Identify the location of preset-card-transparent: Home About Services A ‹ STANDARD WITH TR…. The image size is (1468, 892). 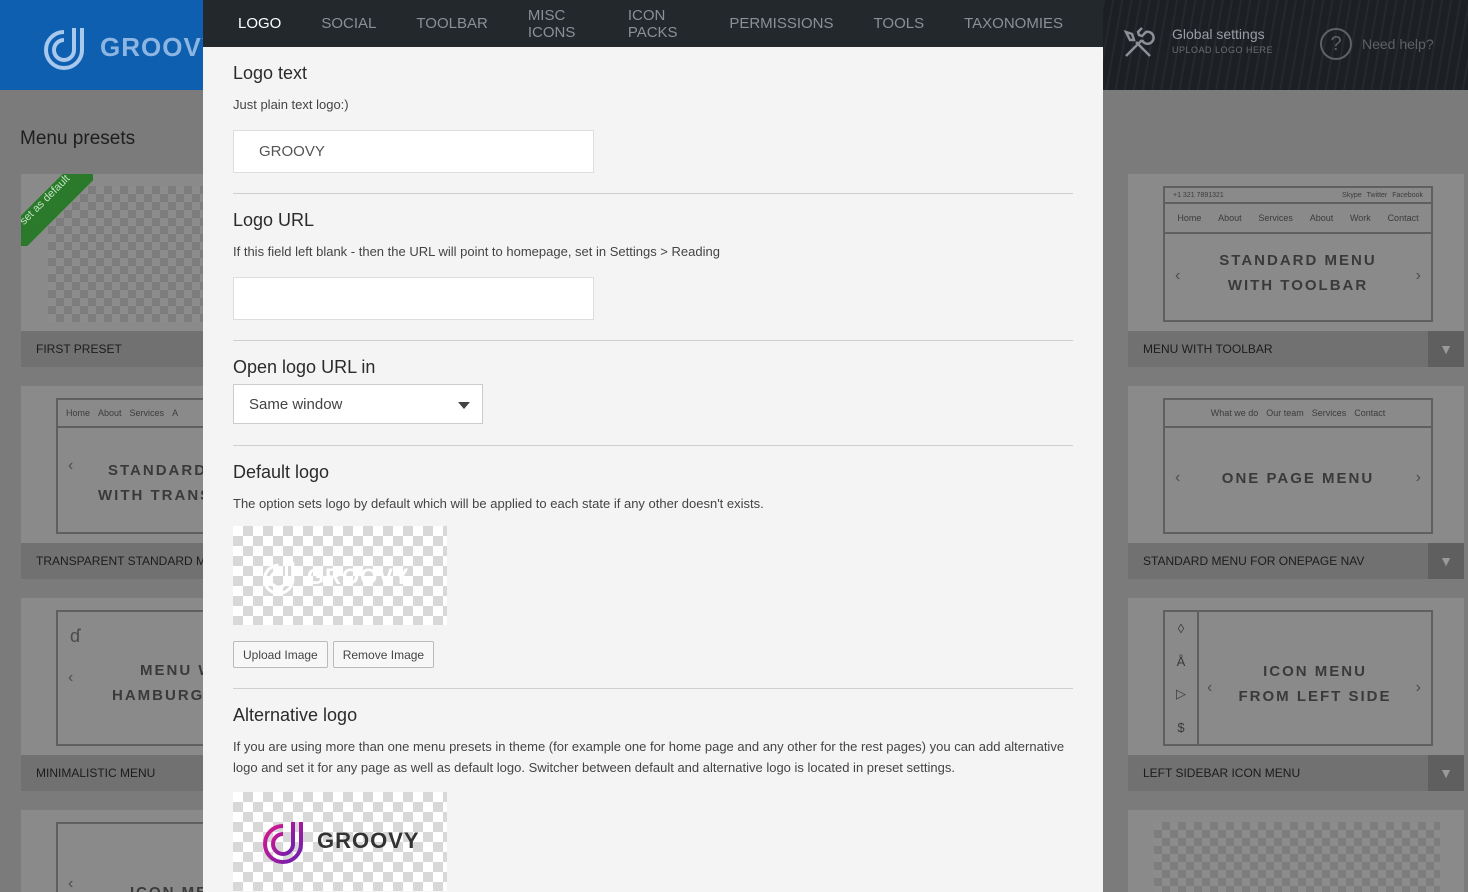
(123, 482).